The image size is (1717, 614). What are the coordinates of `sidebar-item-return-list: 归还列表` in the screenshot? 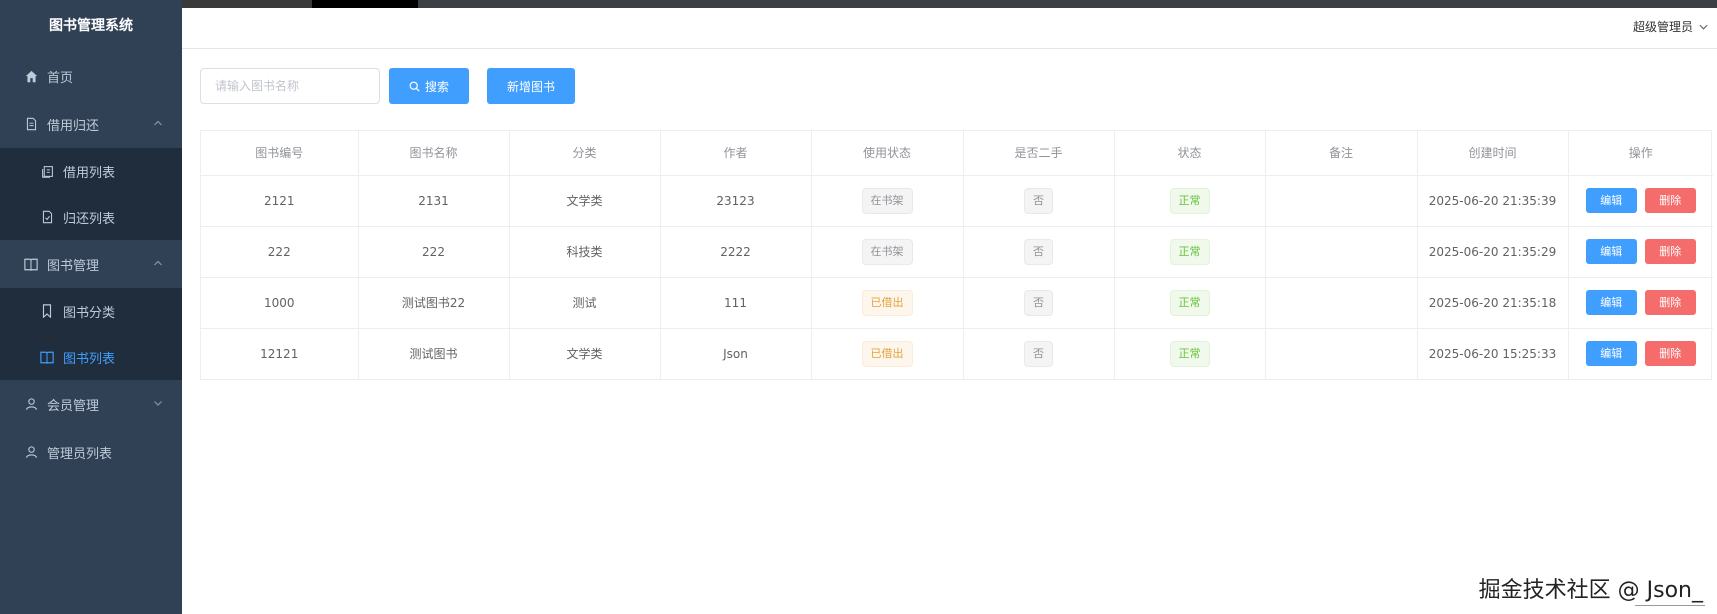 It's located at (91, 217).